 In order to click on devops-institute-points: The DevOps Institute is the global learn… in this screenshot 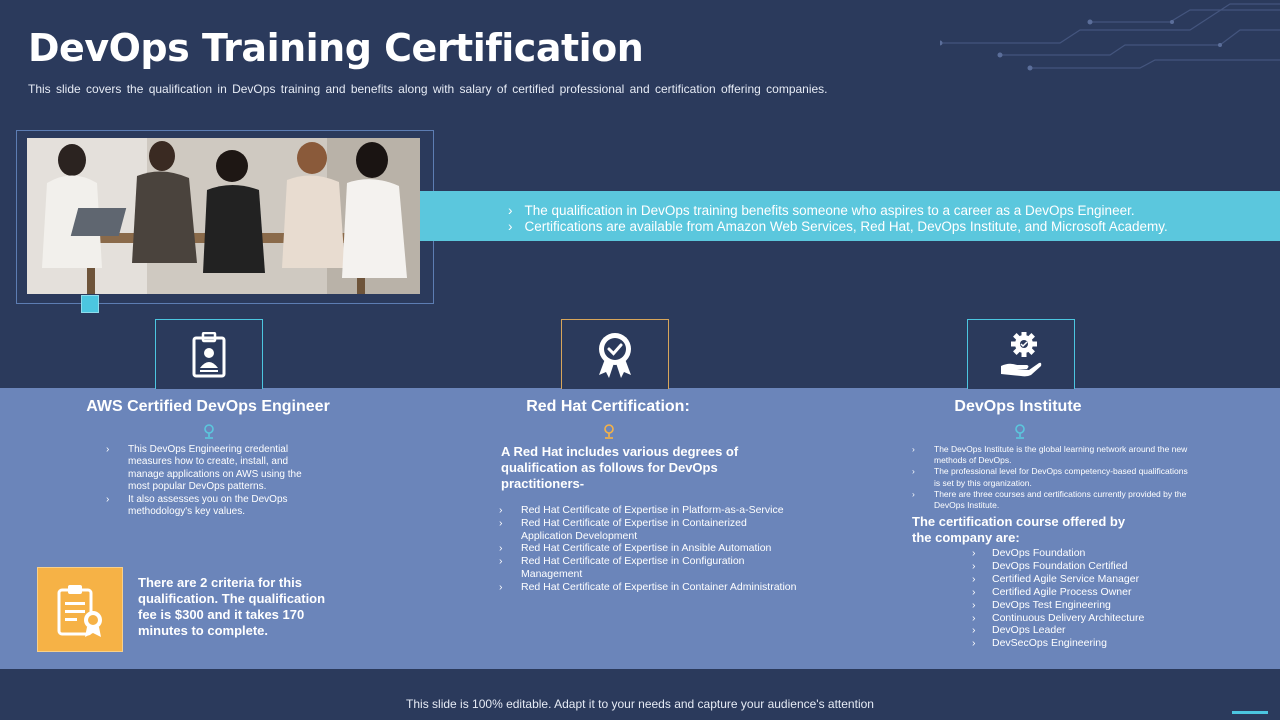, I will do `click(1052, 477)`.